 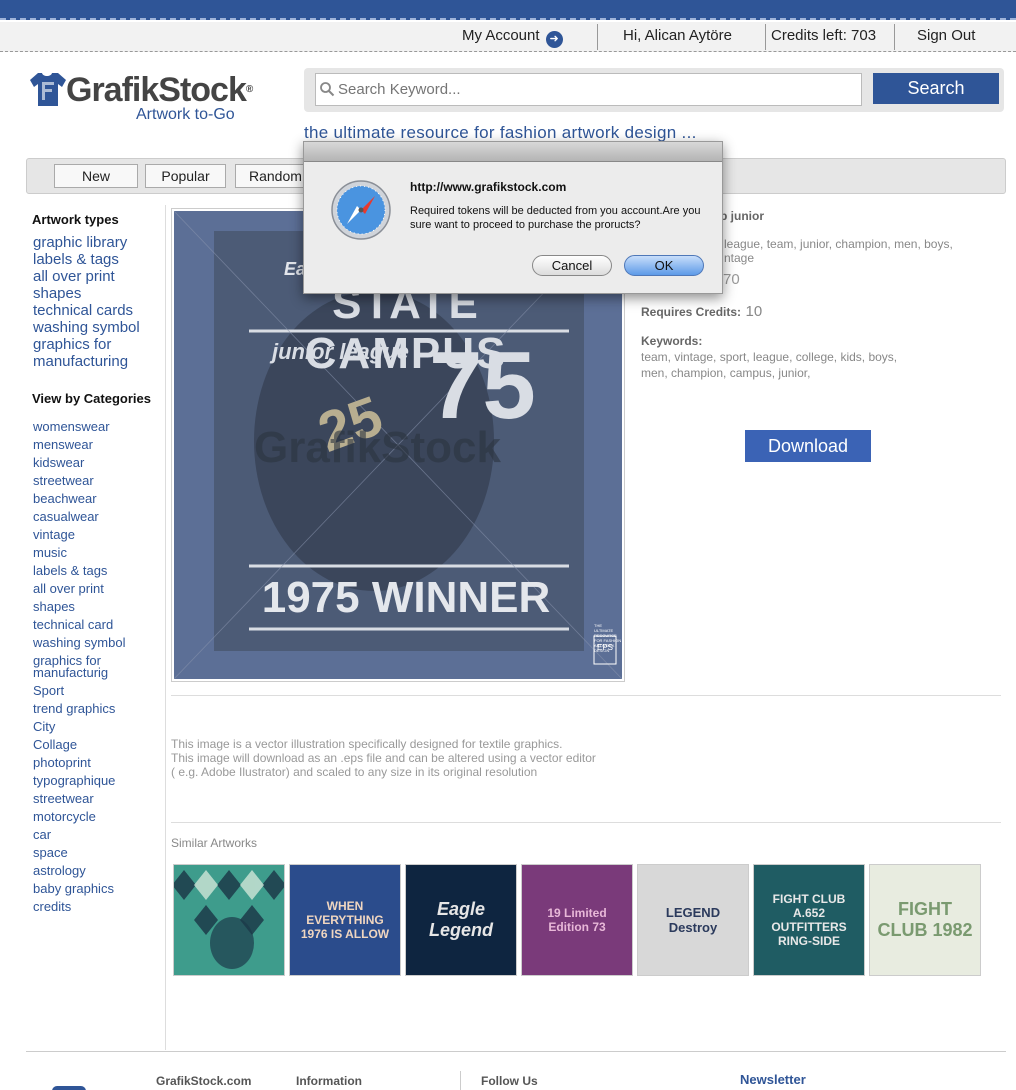 What do you see at coordinates (509, 1081) in the screenshot?
I see `footer-col-follow: Follow Us` at bounding box center [509, 1081].